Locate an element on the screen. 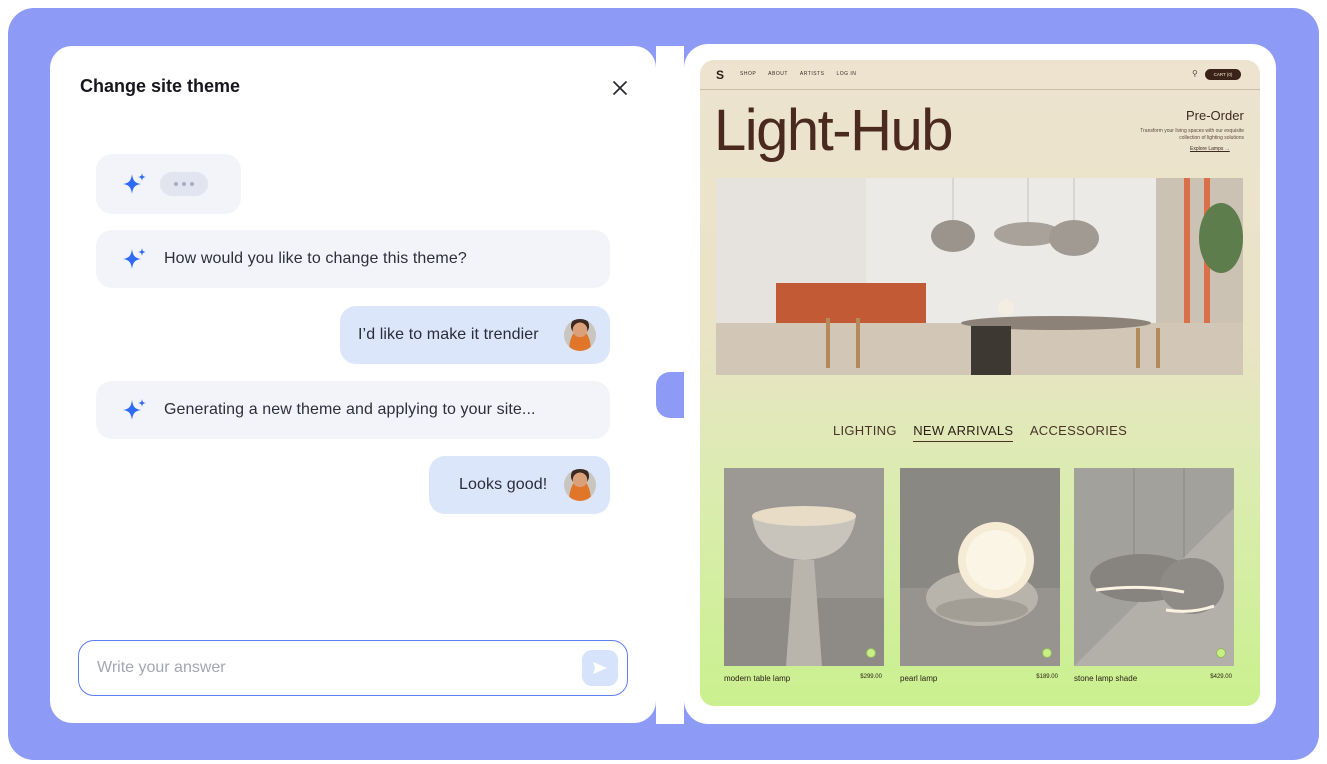  panel-gap is located at coordinates (670, 395).